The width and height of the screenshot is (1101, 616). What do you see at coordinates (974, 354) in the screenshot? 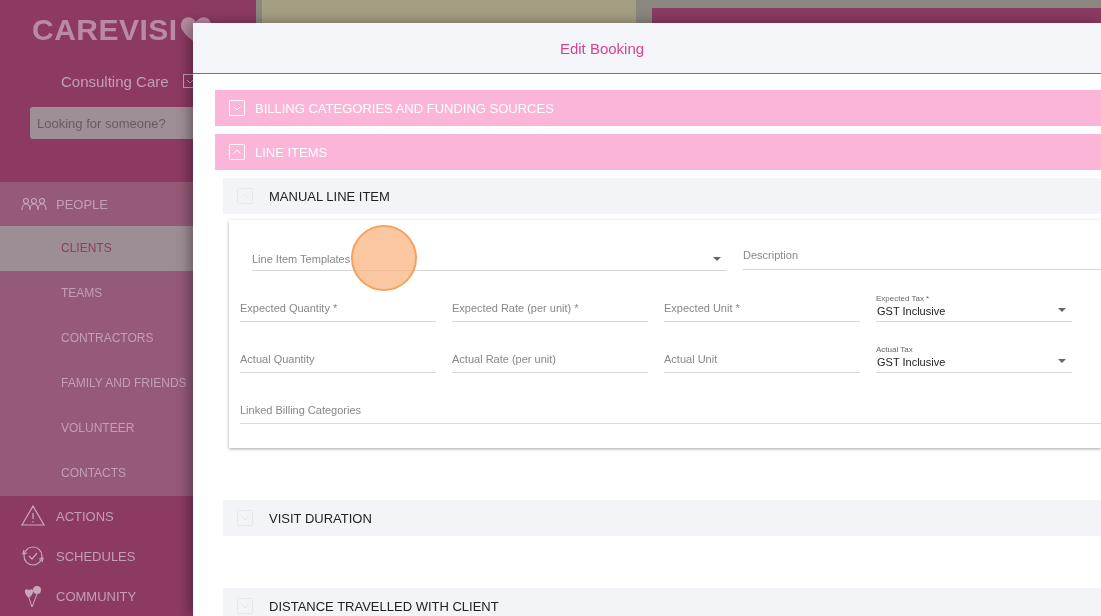
I see `select-field: Actual Tax GST Inclusive` at bounding box center [974, 354].